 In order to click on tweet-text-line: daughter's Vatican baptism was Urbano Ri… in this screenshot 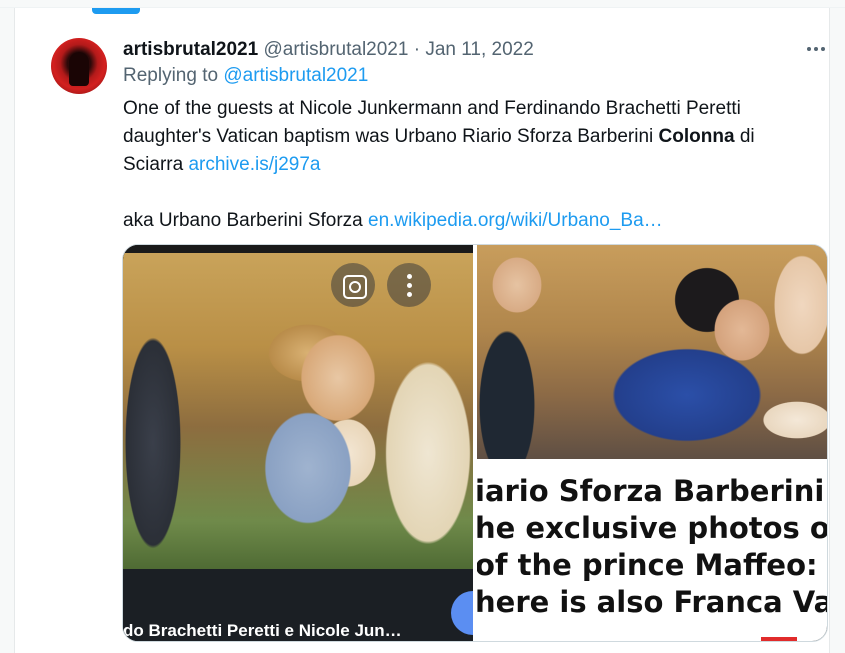, I will do `click(473, 137)`.